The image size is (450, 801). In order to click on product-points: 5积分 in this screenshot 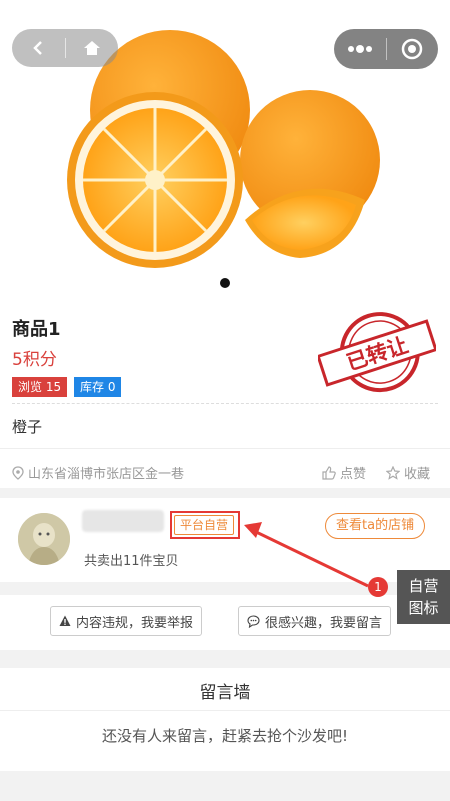, I will do `click(34, 360)`.